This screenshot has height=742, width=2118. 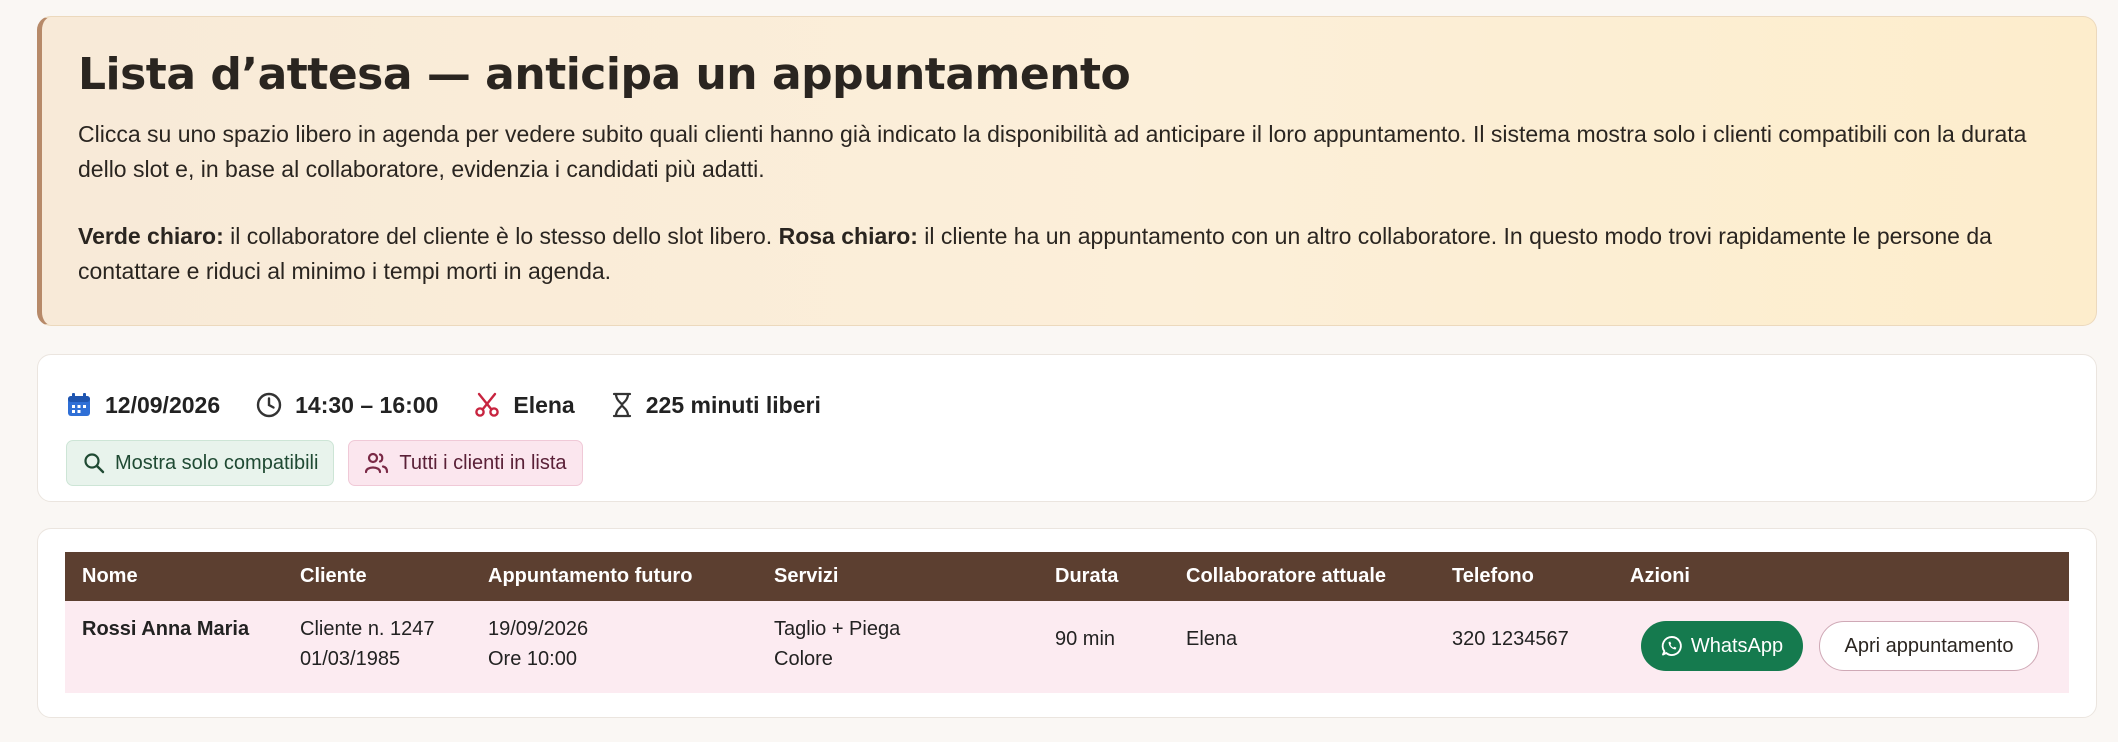 What do you see at coordinates (79, 404) in the screenshot?
I see `calendar-icon` at bounding box center [79, 404].